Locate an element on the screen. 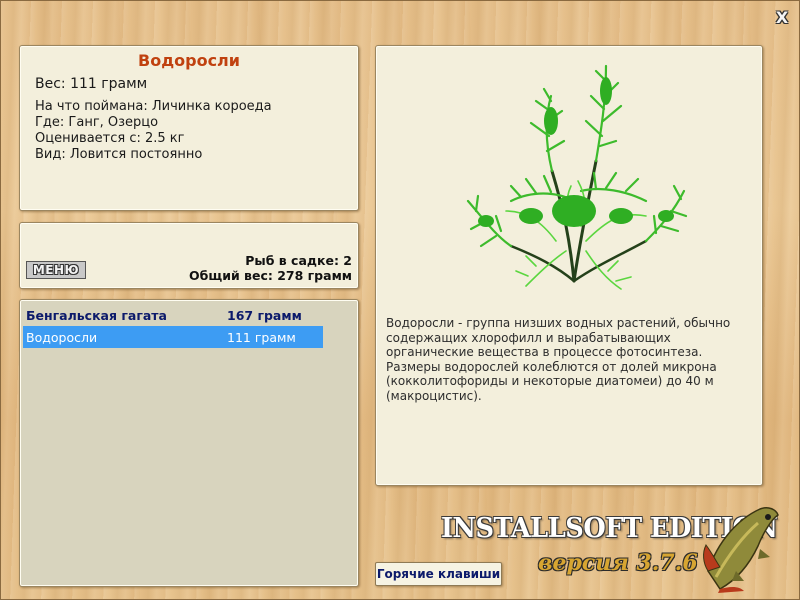 The image size is (800, 600). list-item: Бенгальская гагата 167 грамм is located at coordinates (173, 315).